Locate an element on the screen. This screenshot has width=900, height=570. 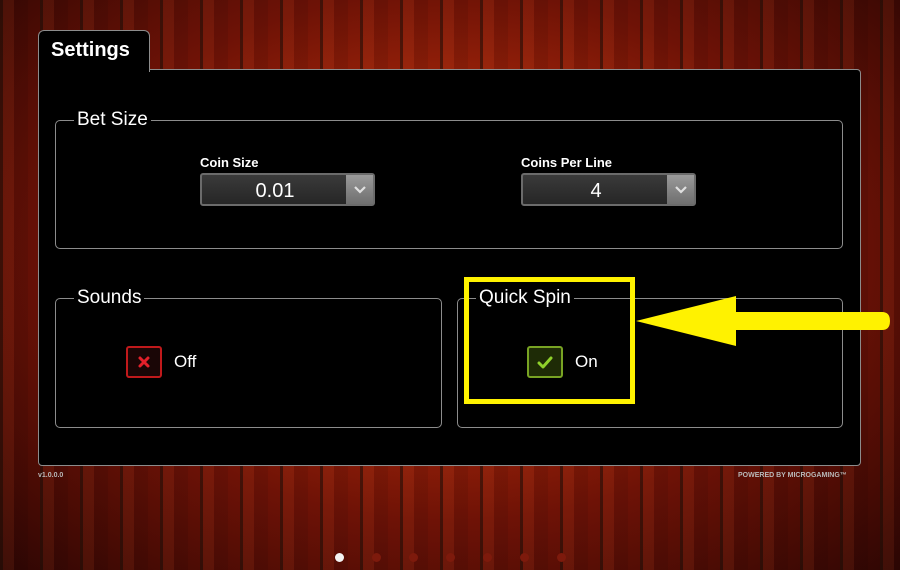
settings-tab: Settings is located at coordinates (94, 51).